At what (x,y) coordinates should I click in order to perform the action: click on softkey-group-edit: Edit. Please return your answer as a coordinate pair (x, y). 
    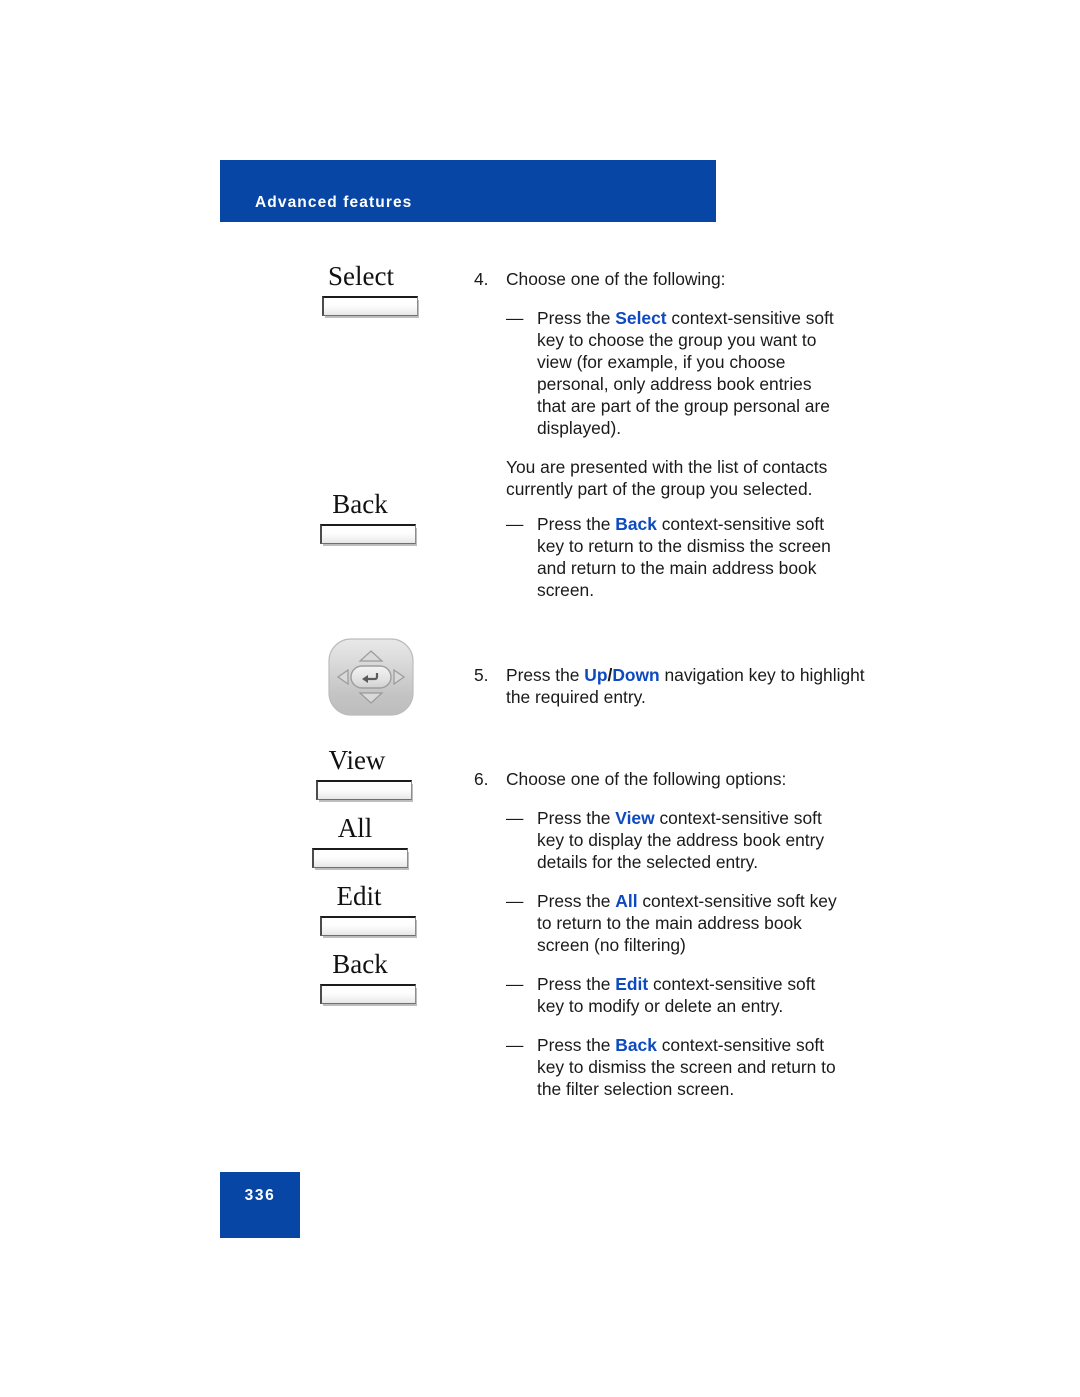
    Looking at the image, I should click on (355, 909).